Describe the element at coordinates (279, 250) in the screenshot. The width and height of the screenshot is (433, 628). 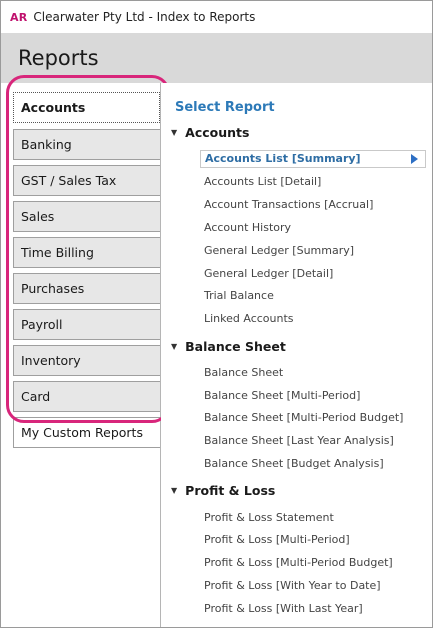
I see `report-item: General Ledger [Summary]` at that location.